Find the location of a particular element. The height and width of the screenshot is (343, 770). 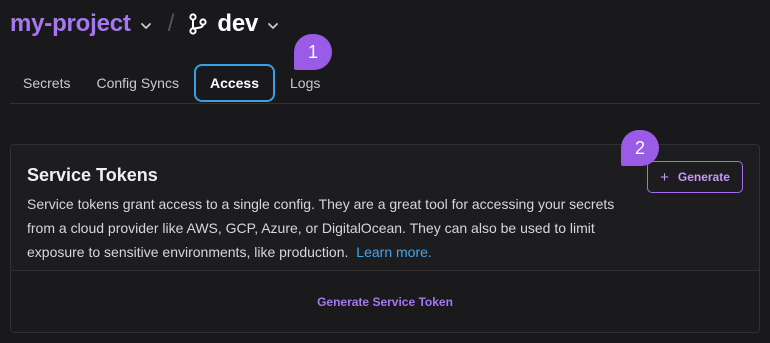

plus-icon: + is located at coordinates (664, 177).